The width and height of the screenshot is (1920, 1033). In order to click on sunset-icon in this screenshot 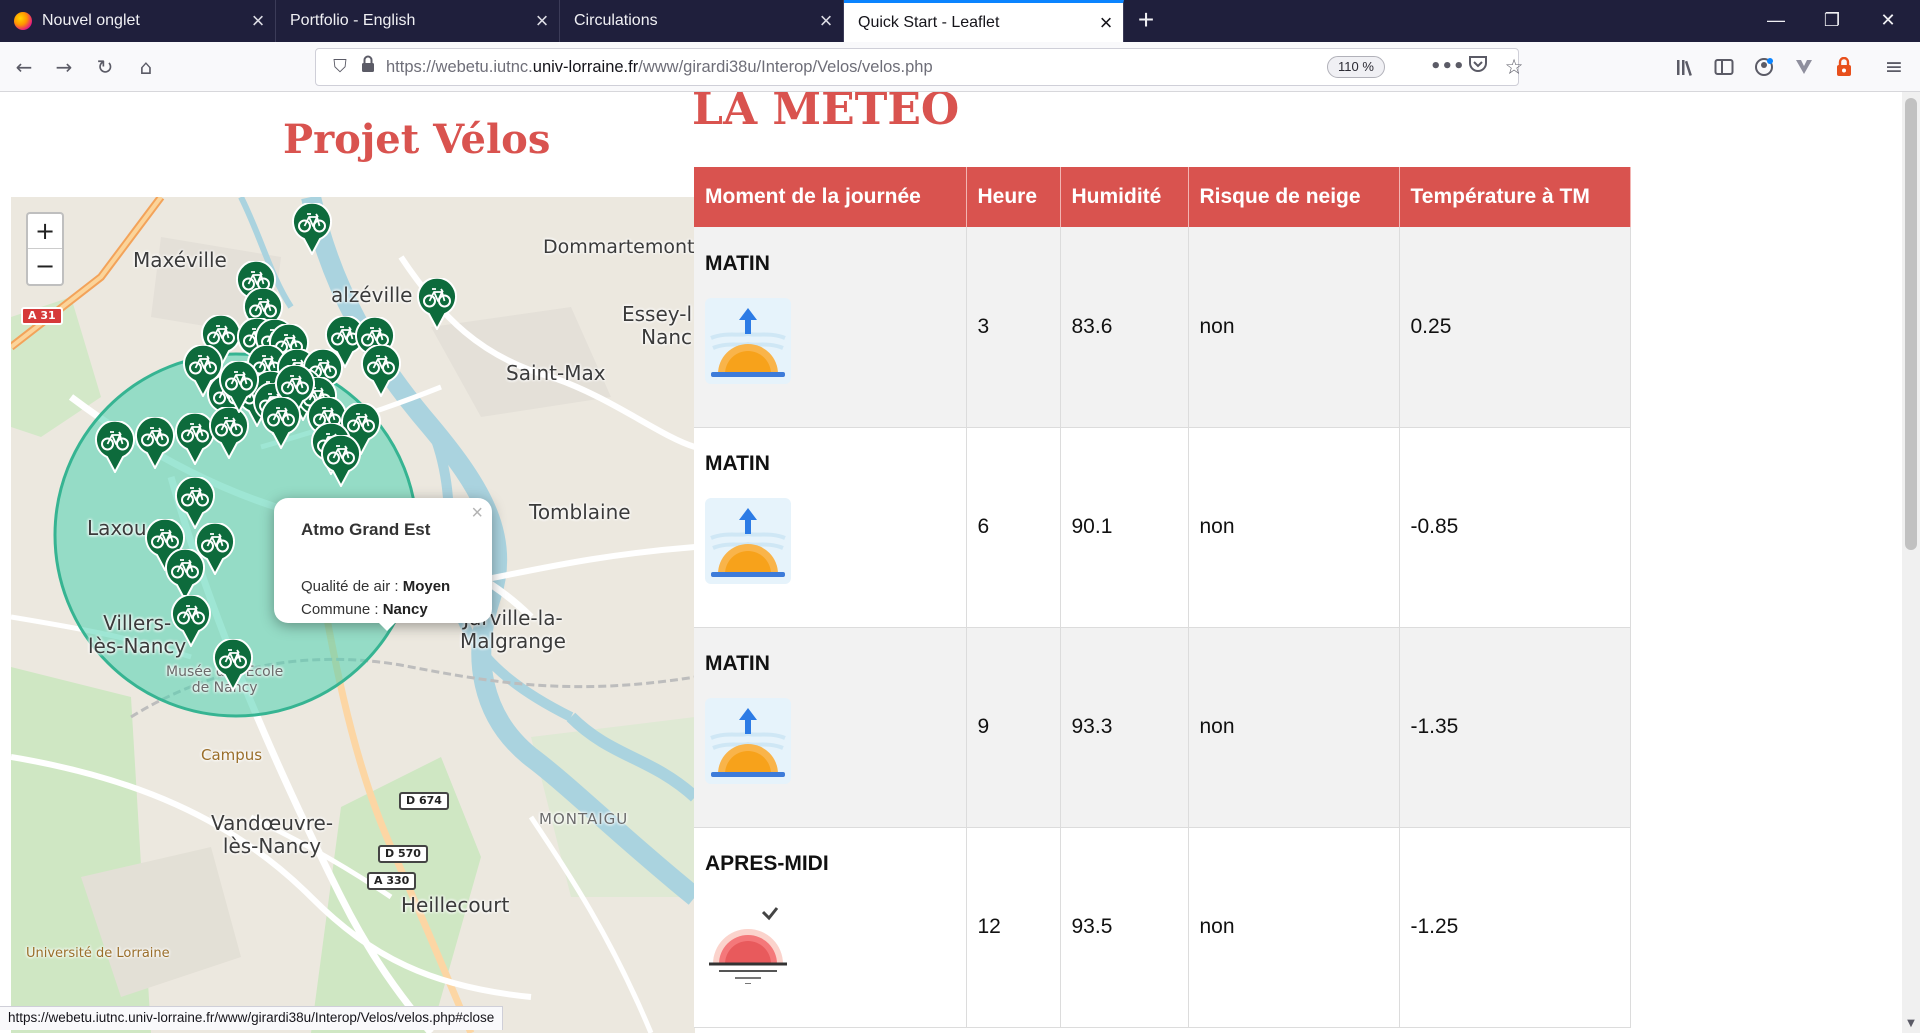, I will do `click(748, 946)`.